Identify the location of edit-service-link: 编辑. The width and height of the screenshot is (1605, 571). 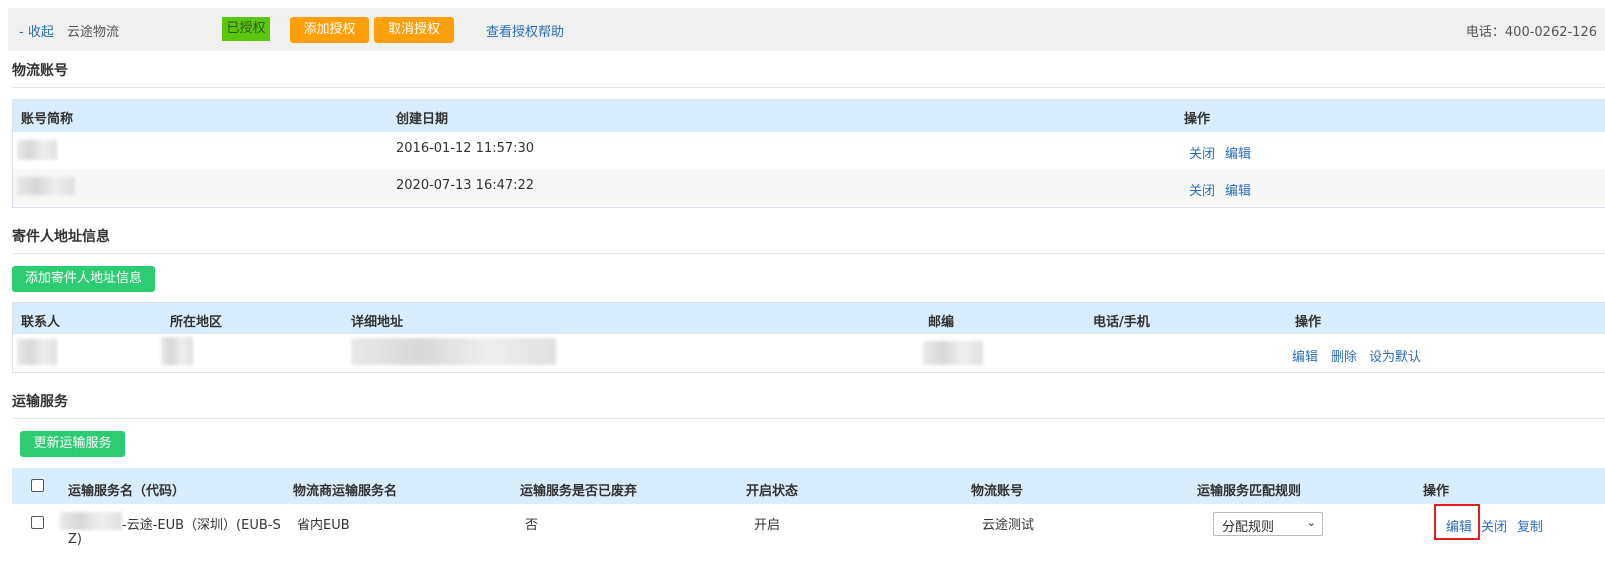
(1459, 525).